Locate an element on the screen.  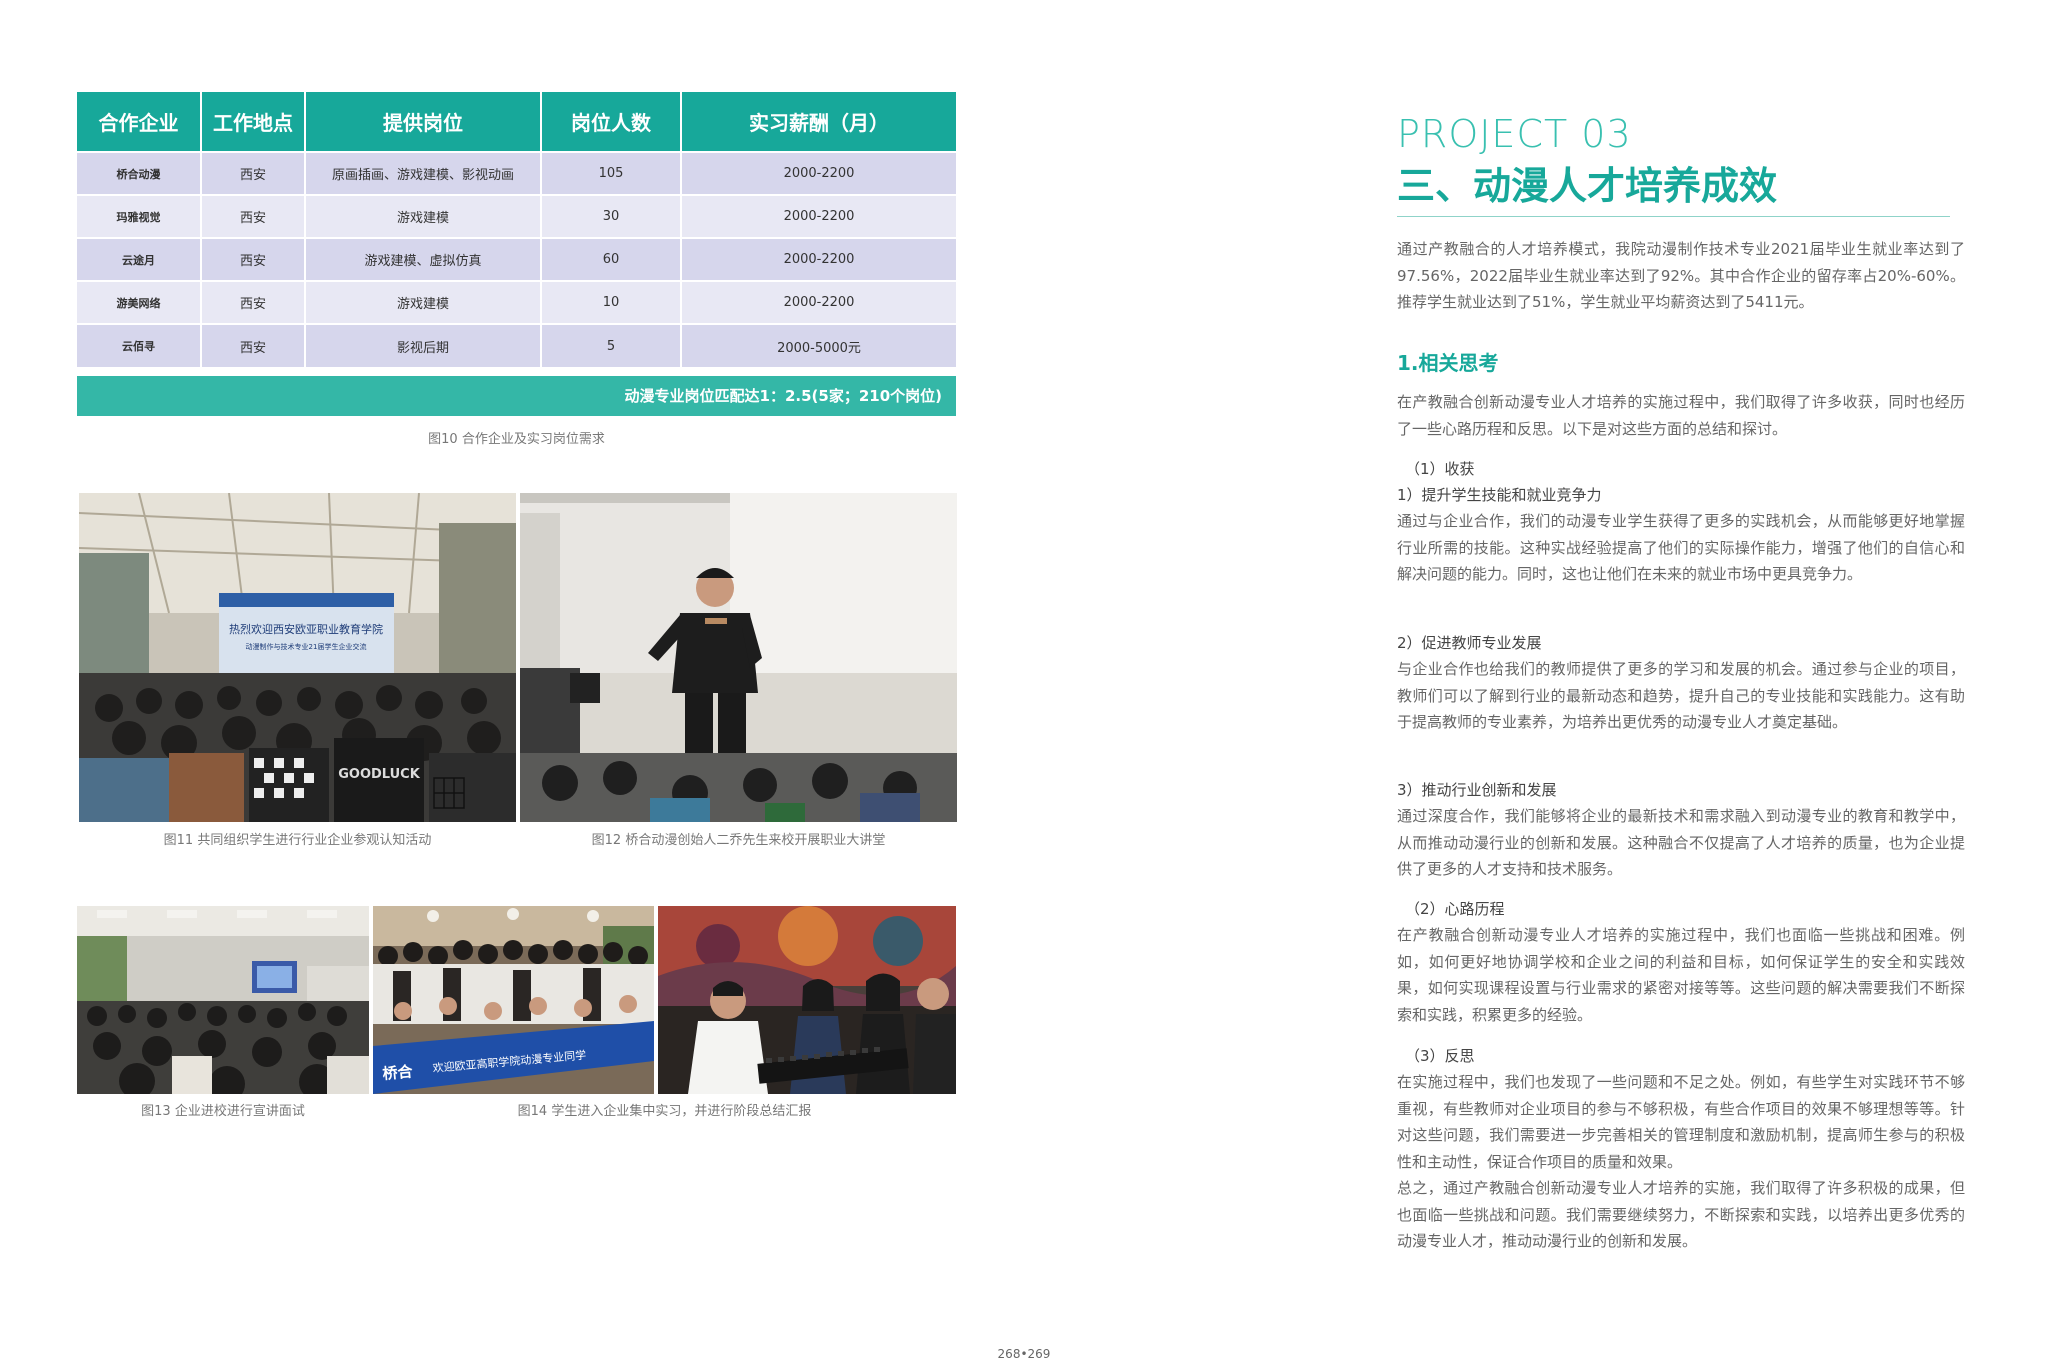
table-cell: 桥合动漫 is located at coordinates (139, 173).